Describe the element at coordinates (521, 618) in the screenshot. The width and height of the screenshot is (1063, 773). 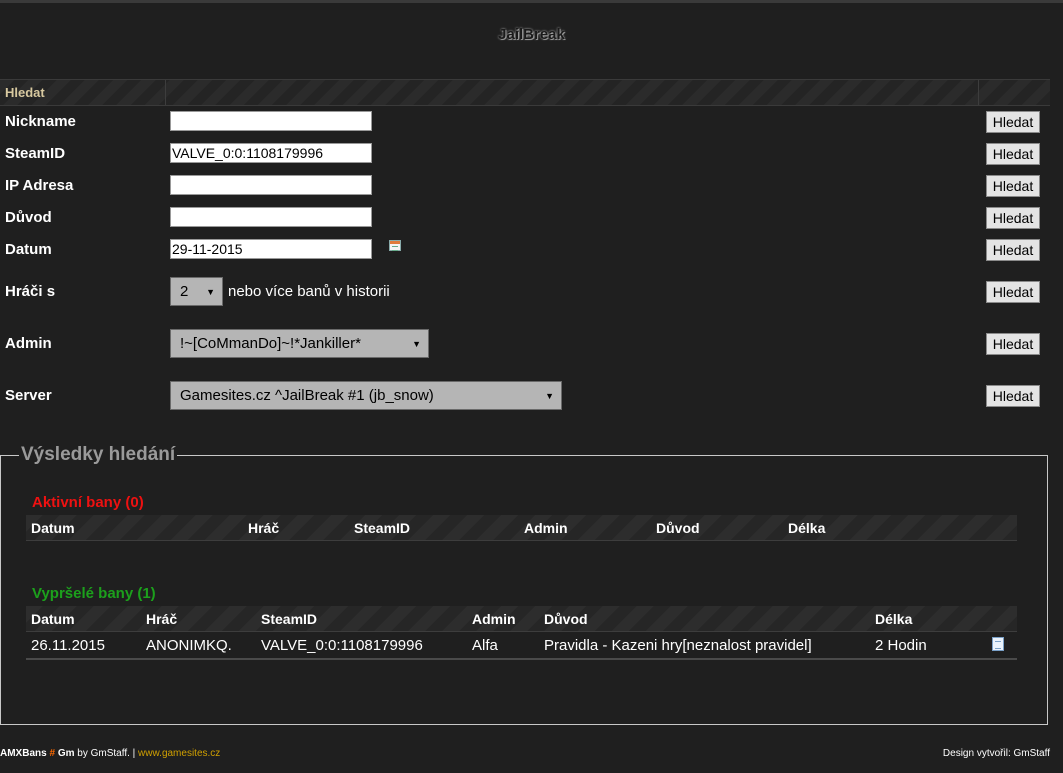
I see `expired-bans-table-header: Datum Hráč SteamID Admin Důvod Délka` at that location.